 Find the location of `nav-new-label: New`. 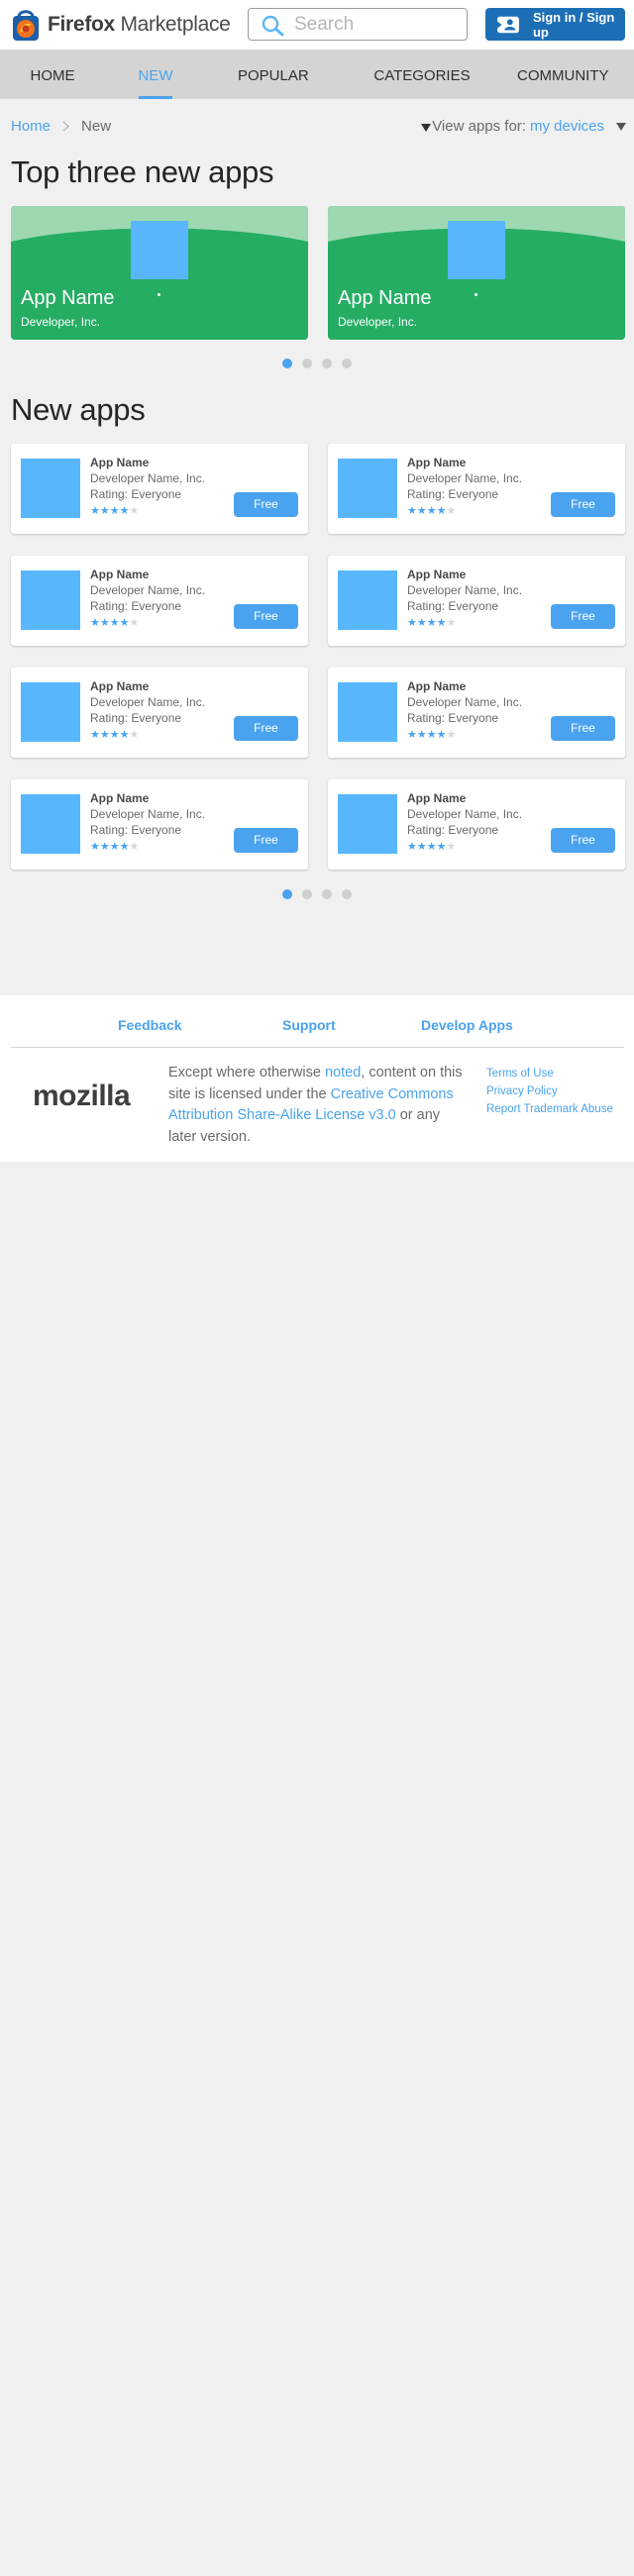

nav-new-label: New is located at coordinates (155, 75).